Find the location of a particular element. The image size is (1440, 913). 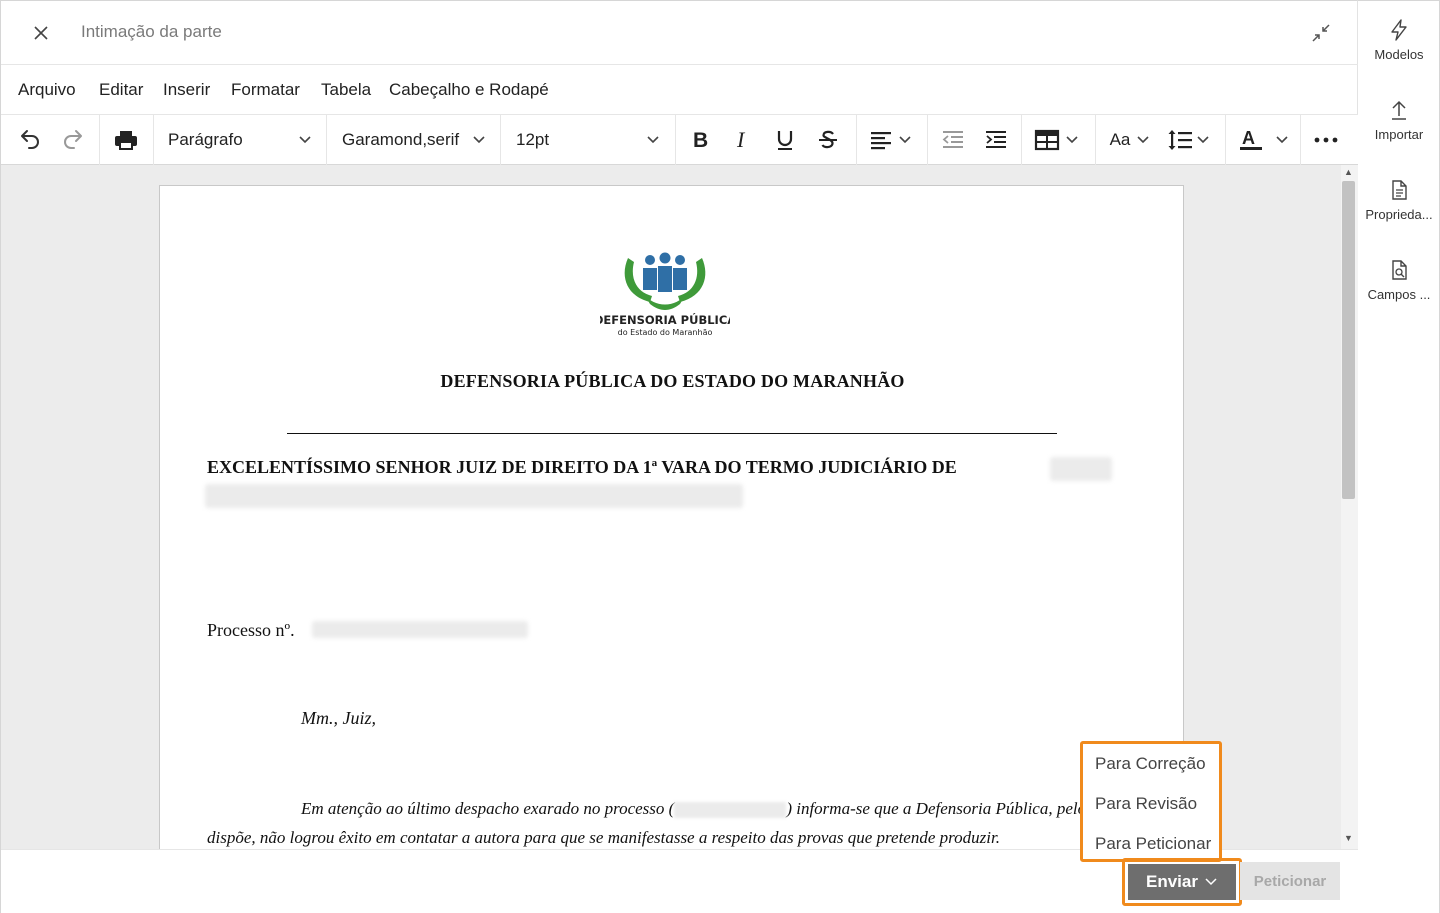

send-button: Enviar is located at coordinates (1182, 882).